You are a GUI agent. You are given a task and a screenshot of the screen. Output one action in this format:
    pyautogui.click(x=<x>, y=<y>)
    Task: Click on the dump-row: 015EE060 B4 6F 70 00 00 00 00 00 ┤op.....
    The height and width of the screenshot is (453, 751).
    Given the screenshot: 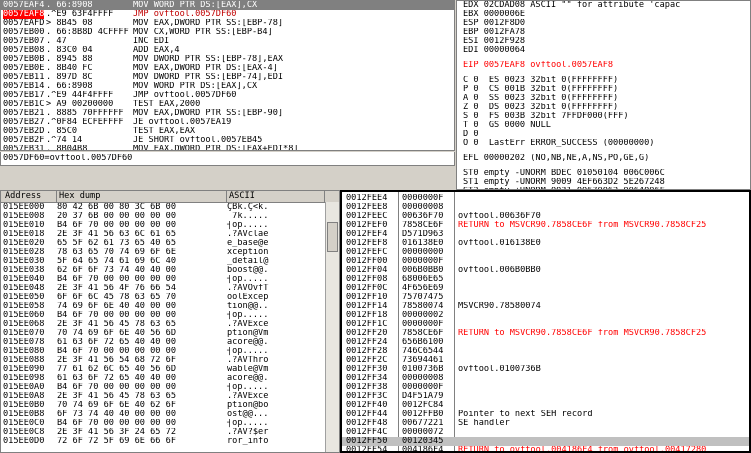 What is the action you would take?
    pyautogui.click(x=170, y=315)
    